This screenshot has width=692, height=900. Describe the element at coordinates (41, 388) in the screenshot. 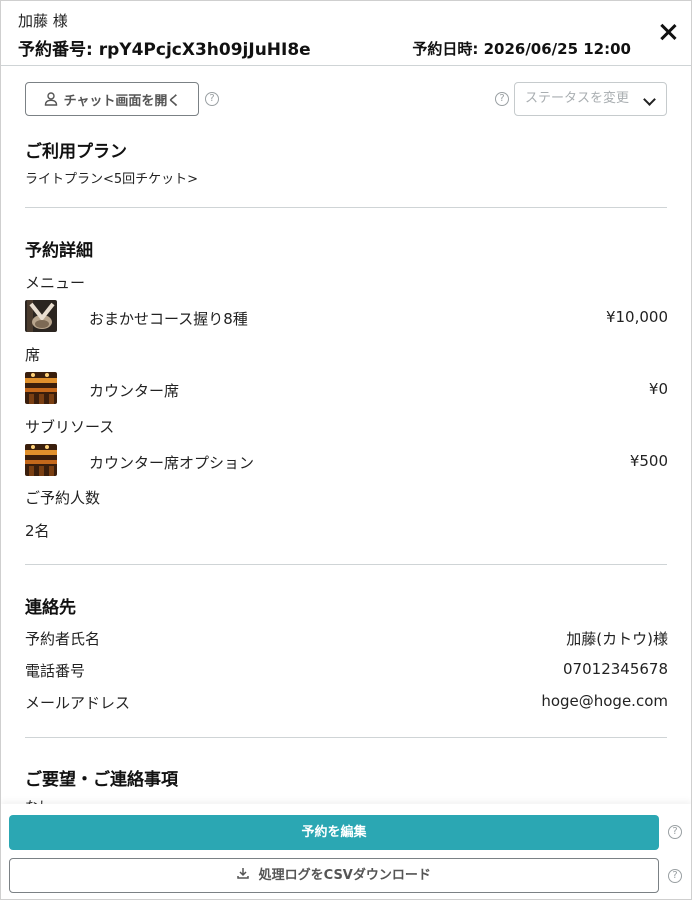

I see `seat-item-image` at that location.